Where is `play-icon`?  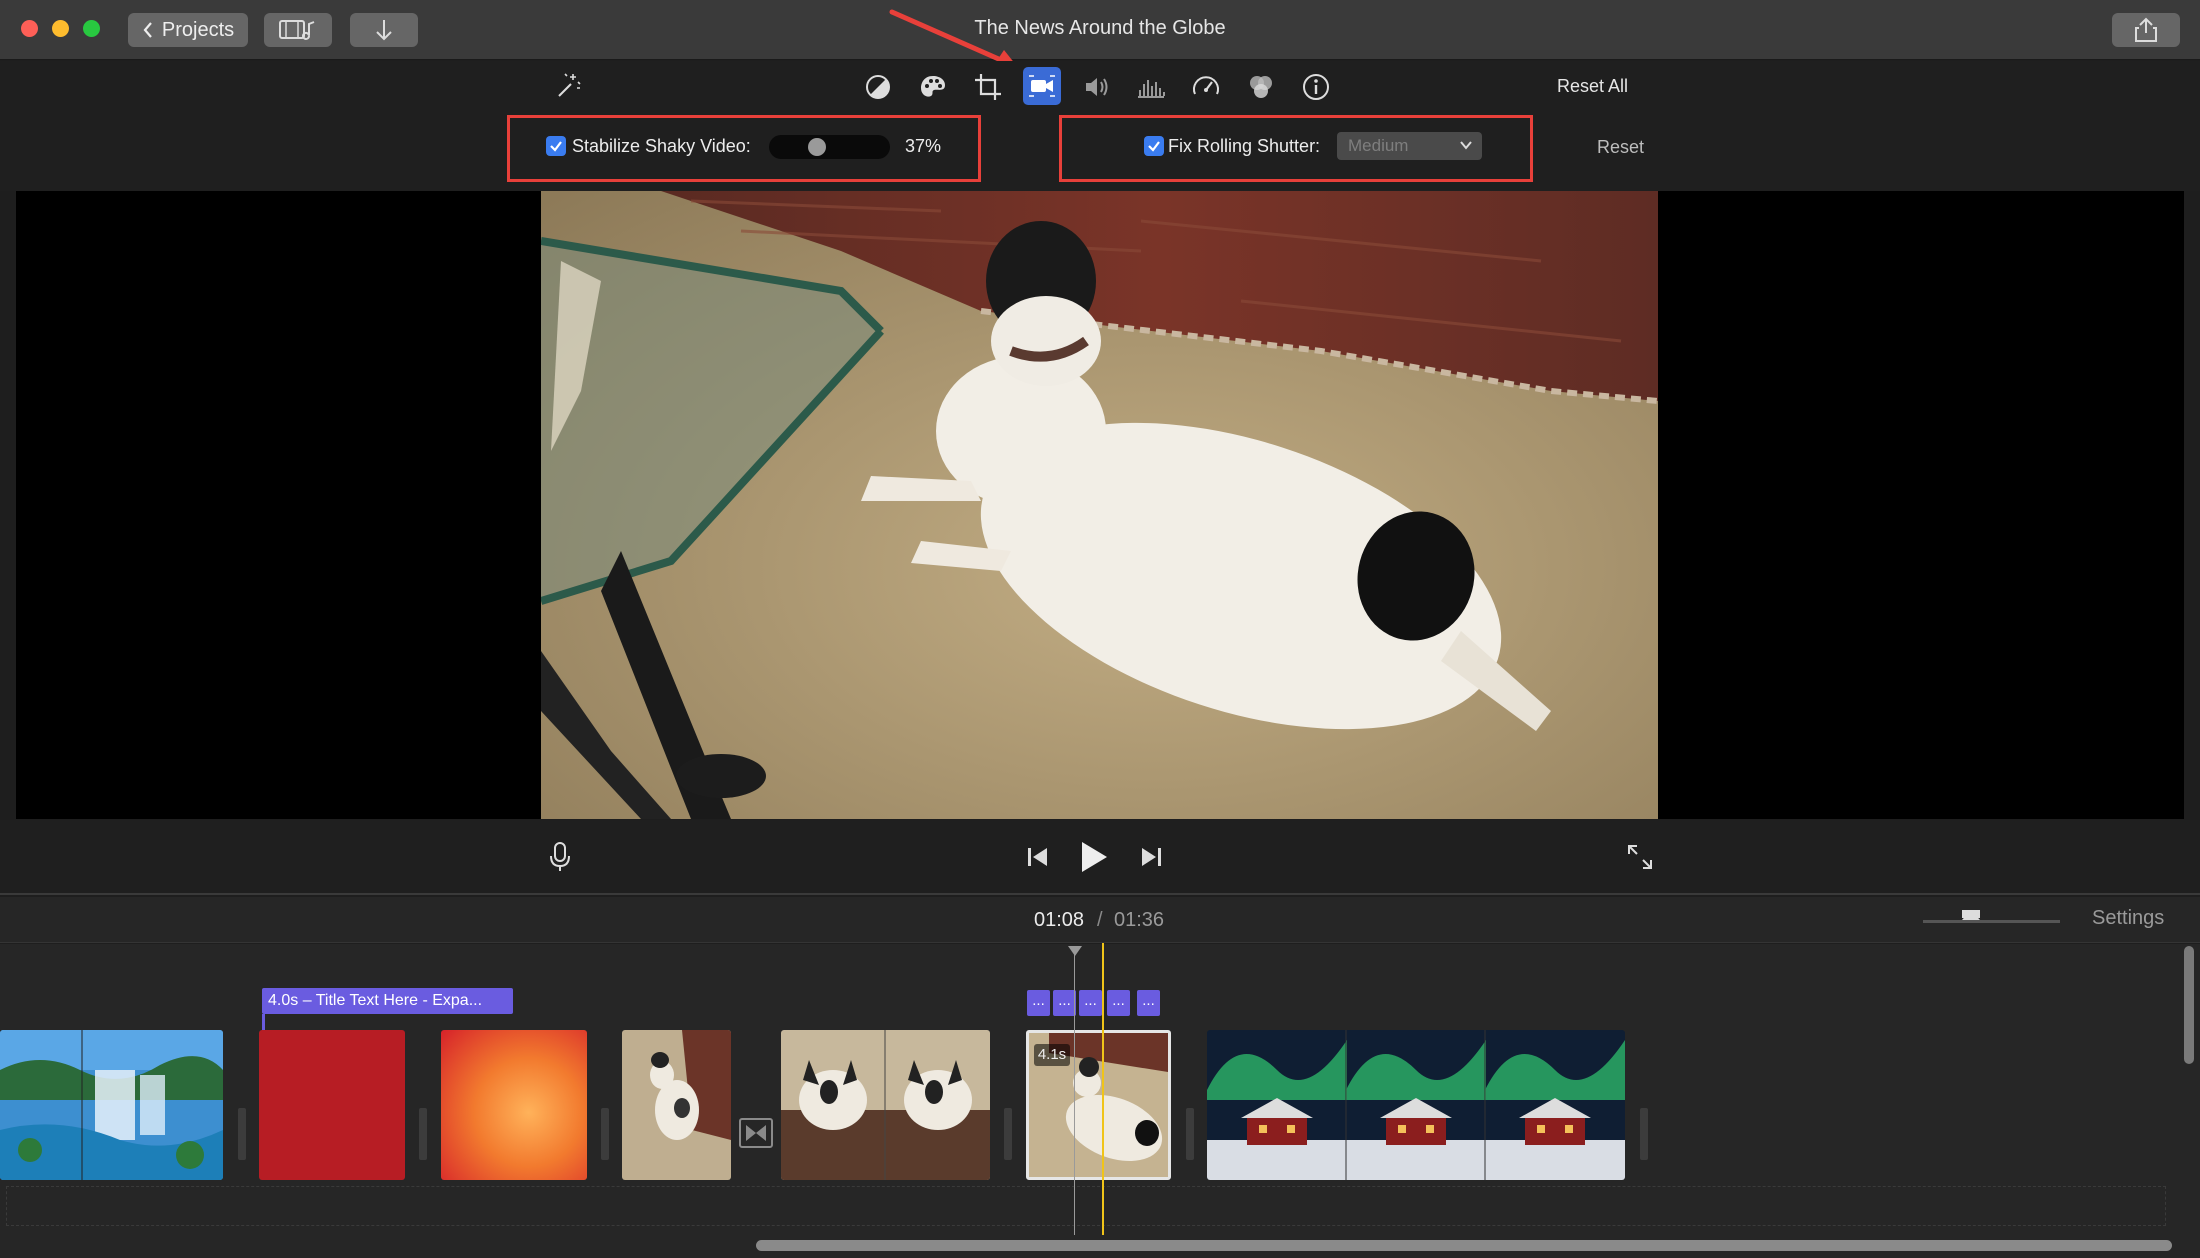 play-icon is located at coordinates (1094, 857).